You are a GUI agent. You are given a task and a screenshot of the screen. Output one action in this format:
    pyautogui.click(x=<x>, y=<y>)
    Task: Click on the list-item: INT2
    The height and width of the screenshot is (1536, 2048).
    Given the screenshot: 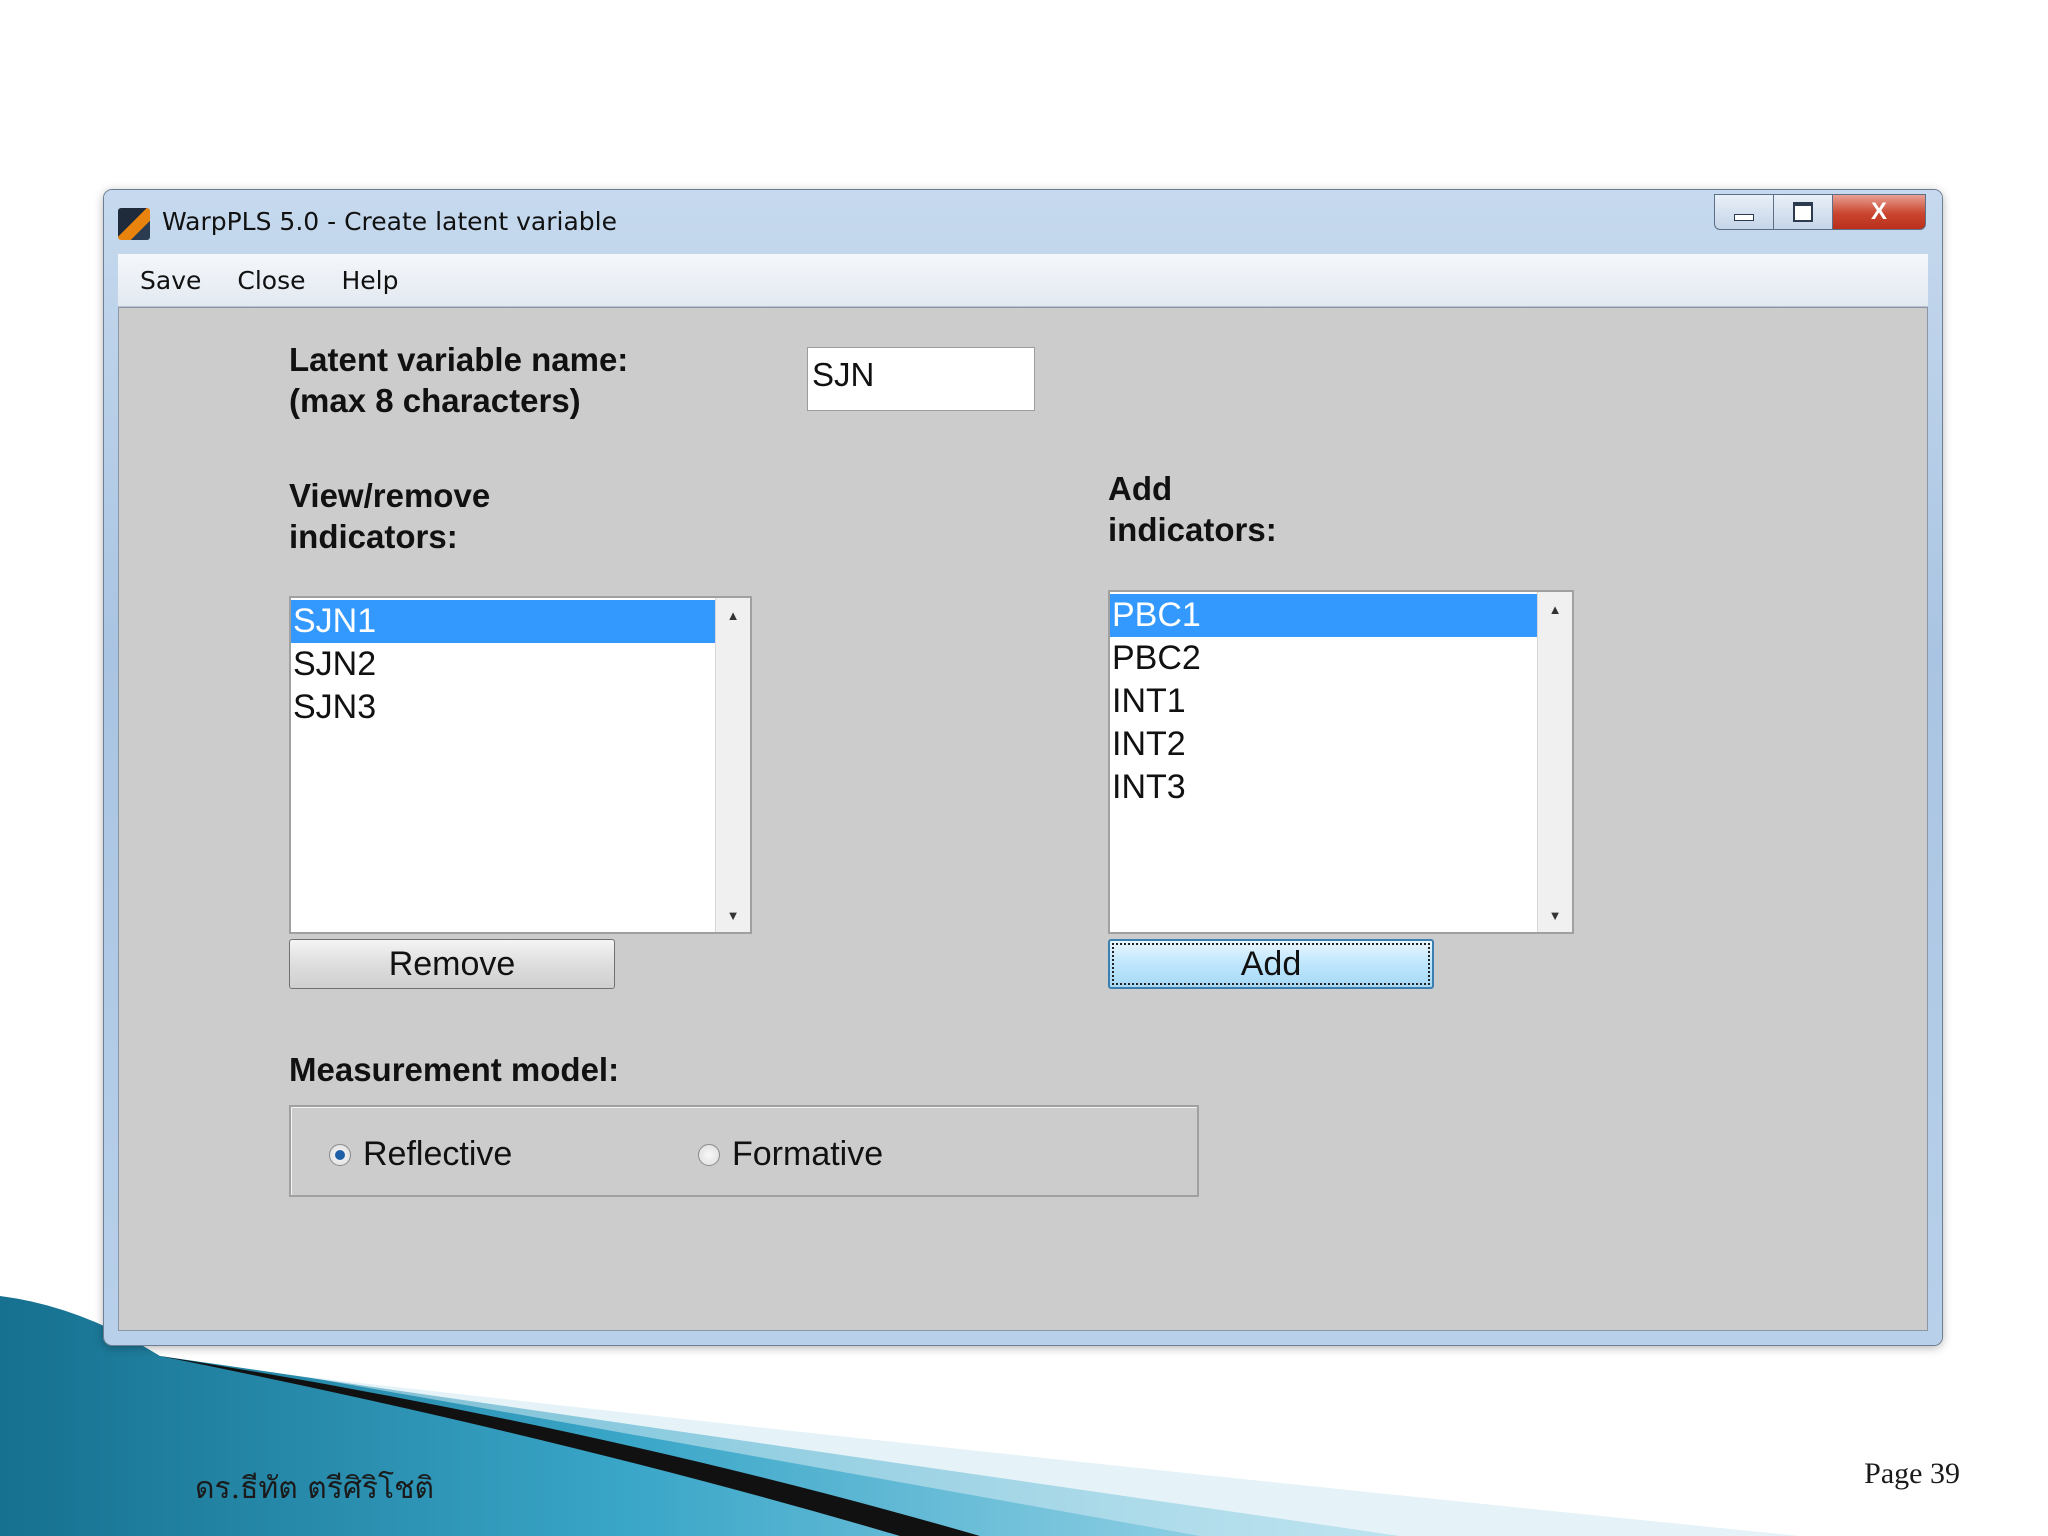 What is the action you would take?
    pyautogui.click(x=1324, y=744)
    